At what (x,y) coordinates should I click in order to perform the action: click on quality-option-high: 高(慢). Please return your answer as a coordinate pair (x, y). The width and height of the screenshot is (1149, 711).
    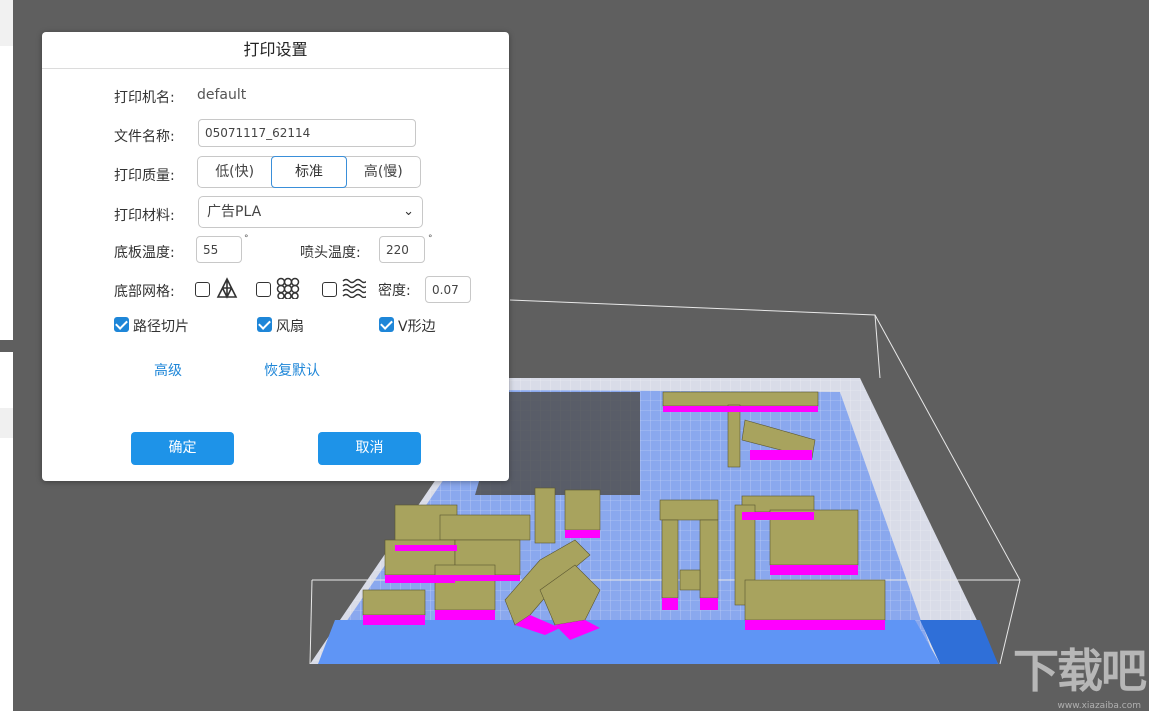
    Looking at the image, I should click on (383, 172).